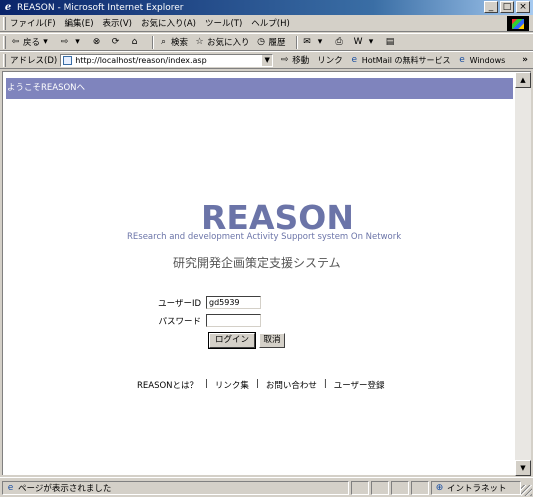  What do you see at coordinates (167, 385) in the screenshot?
I see `link-about-reason: REASONとは？` at bounding box center [167, 385].